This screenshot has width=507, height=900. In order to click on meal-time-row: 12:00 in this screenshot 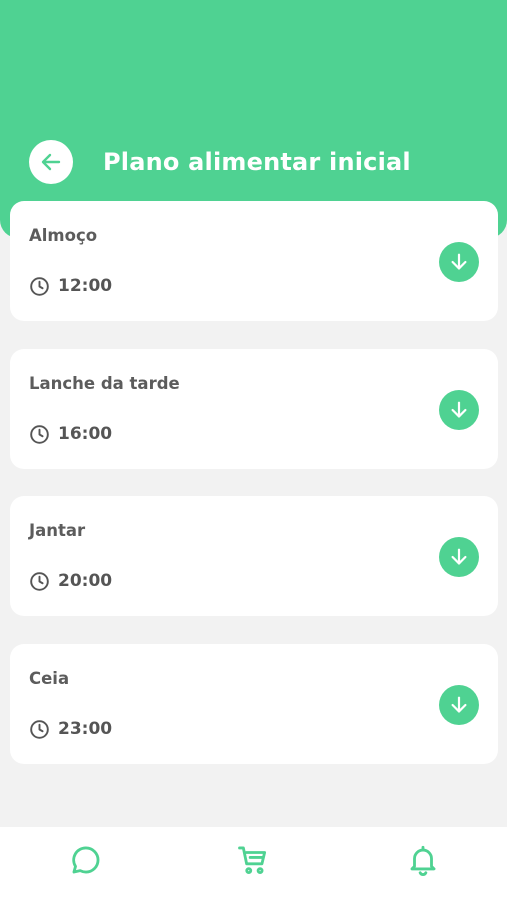, I will do `click(70, 286)`.